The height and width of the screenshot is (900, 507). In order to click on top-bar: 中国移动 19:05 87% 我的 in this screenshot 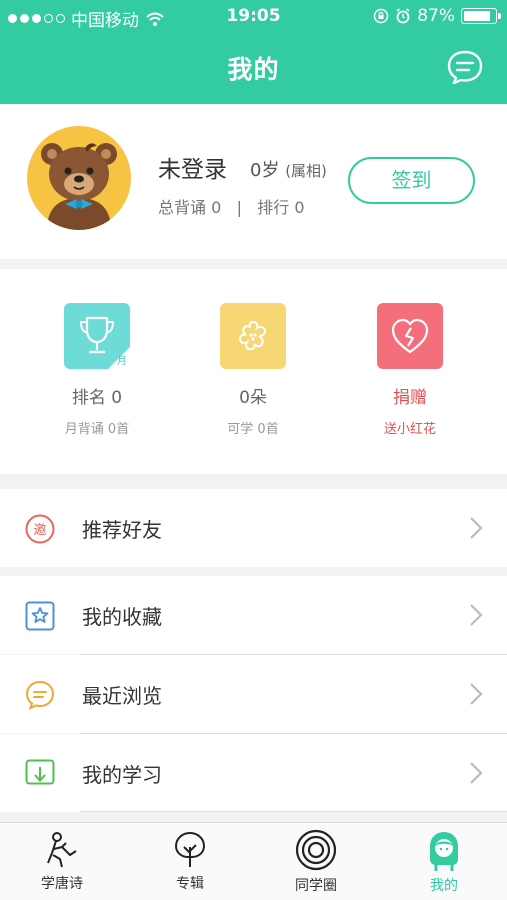, I will do `click(253, 52)`.